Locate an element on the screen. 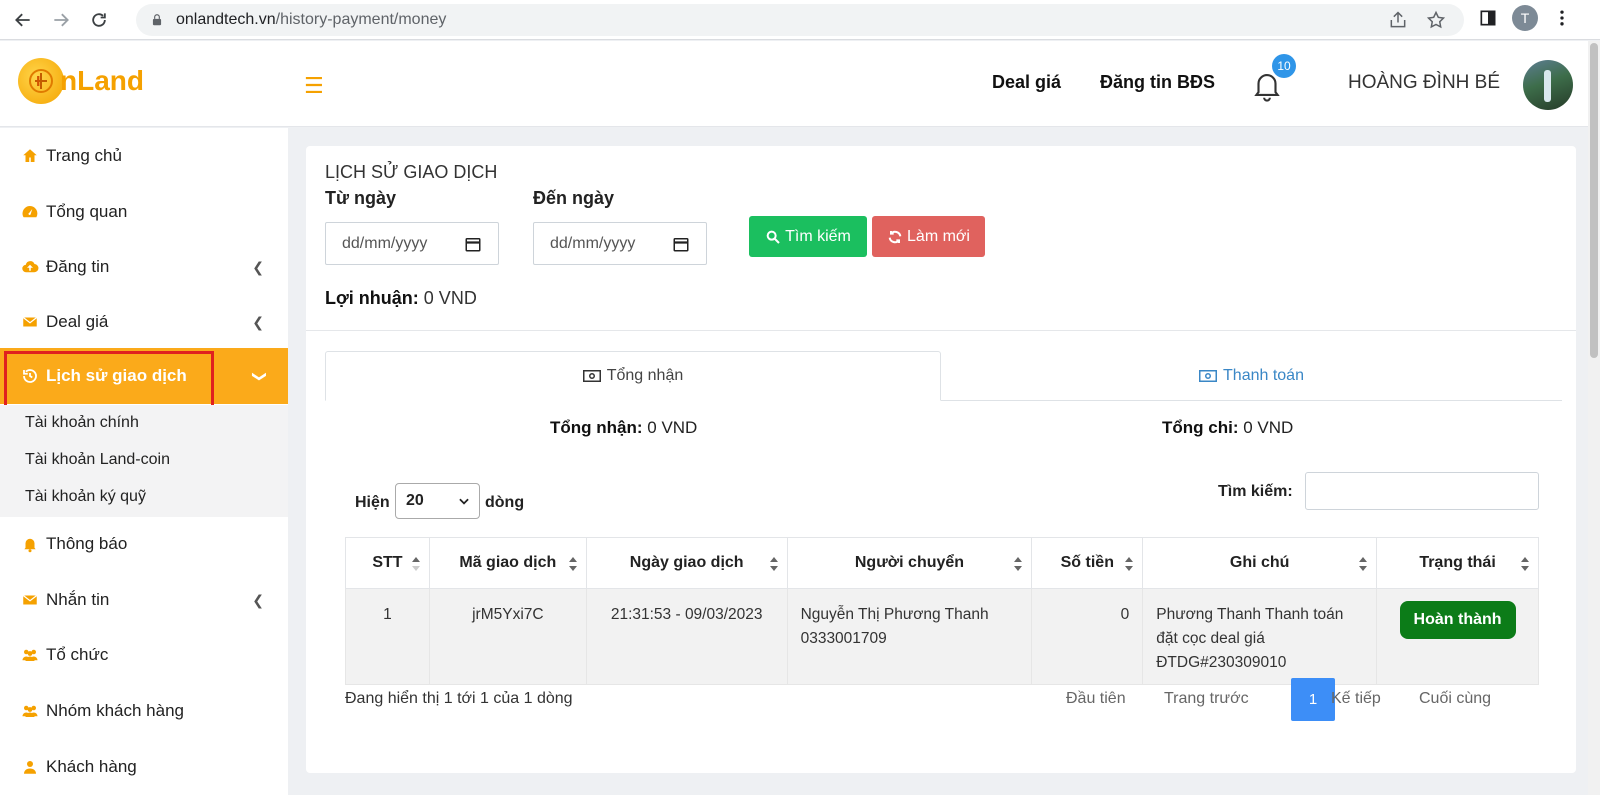  dashboard-icon is located at coordinates (30, 212).